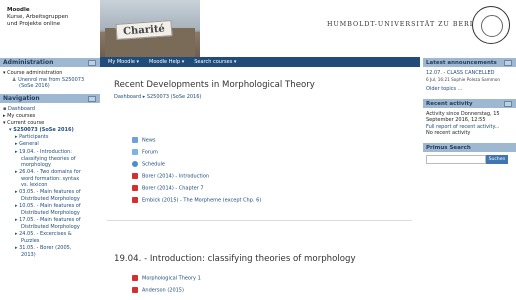  Describe the element at coordinates (135, 152) in the screenshot. I see `forum-icon` at that location.